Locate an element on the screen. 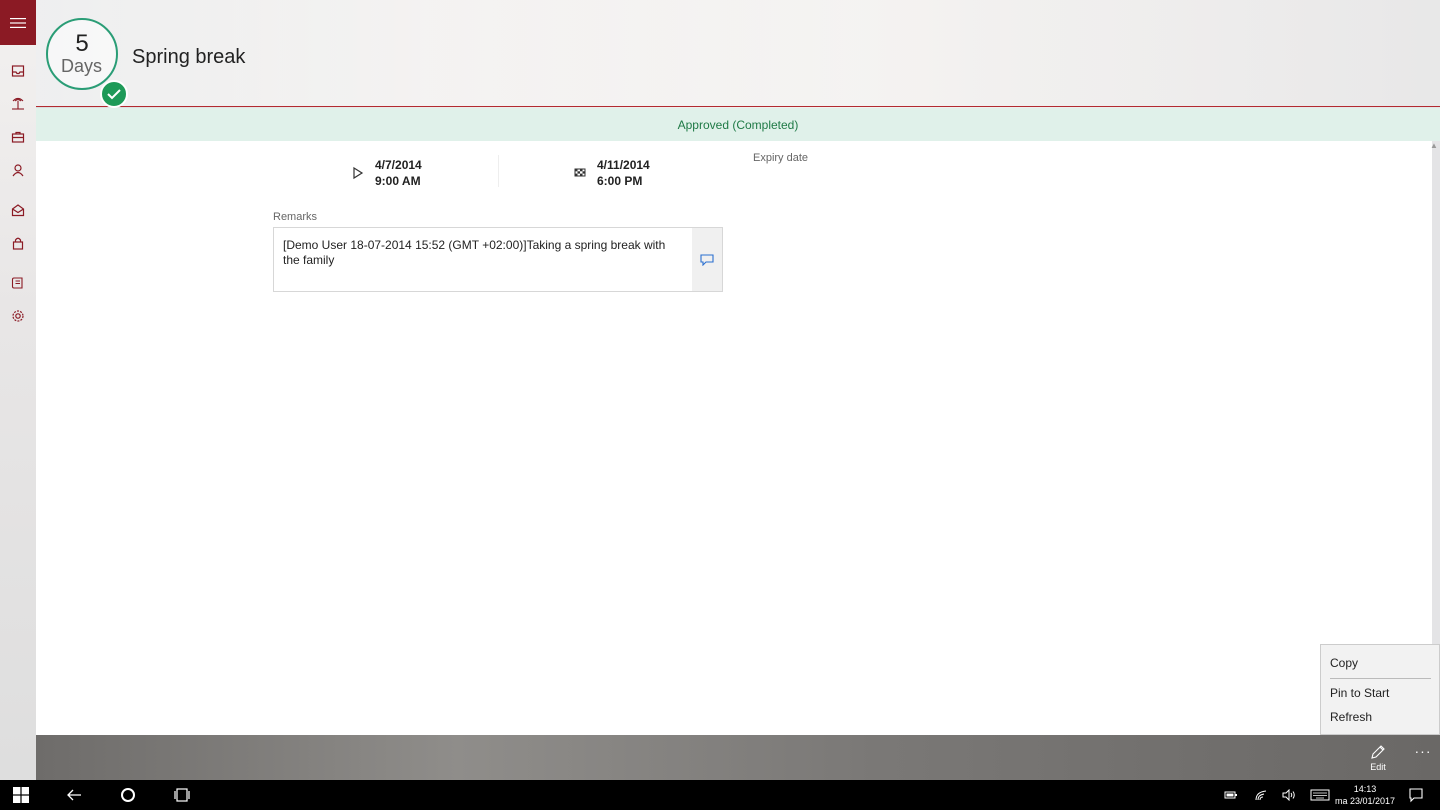 Image resolution: width=1440 pixels, height=810 pixels. sidebar-item-people is located at coordinates (18, 170).